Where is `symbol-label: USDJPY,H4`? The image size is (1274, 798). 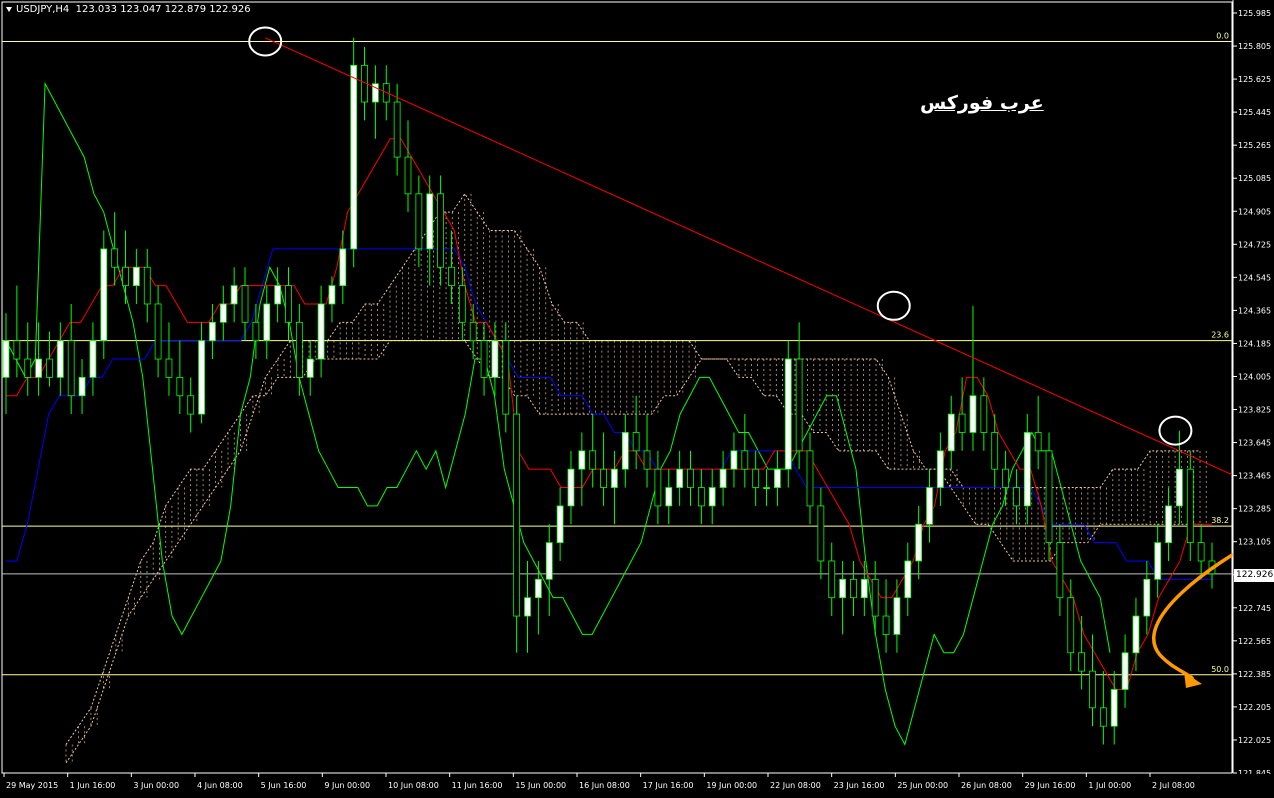
symbol-label: USDJPY,H4 is located at coordinates (43, 9).